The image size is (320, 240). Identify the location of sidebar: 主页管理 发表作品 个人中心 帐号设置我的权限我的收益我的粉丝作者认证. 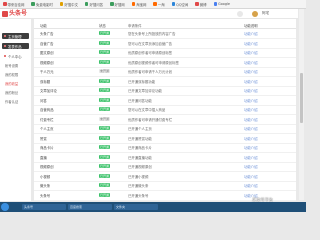
(15, 110).